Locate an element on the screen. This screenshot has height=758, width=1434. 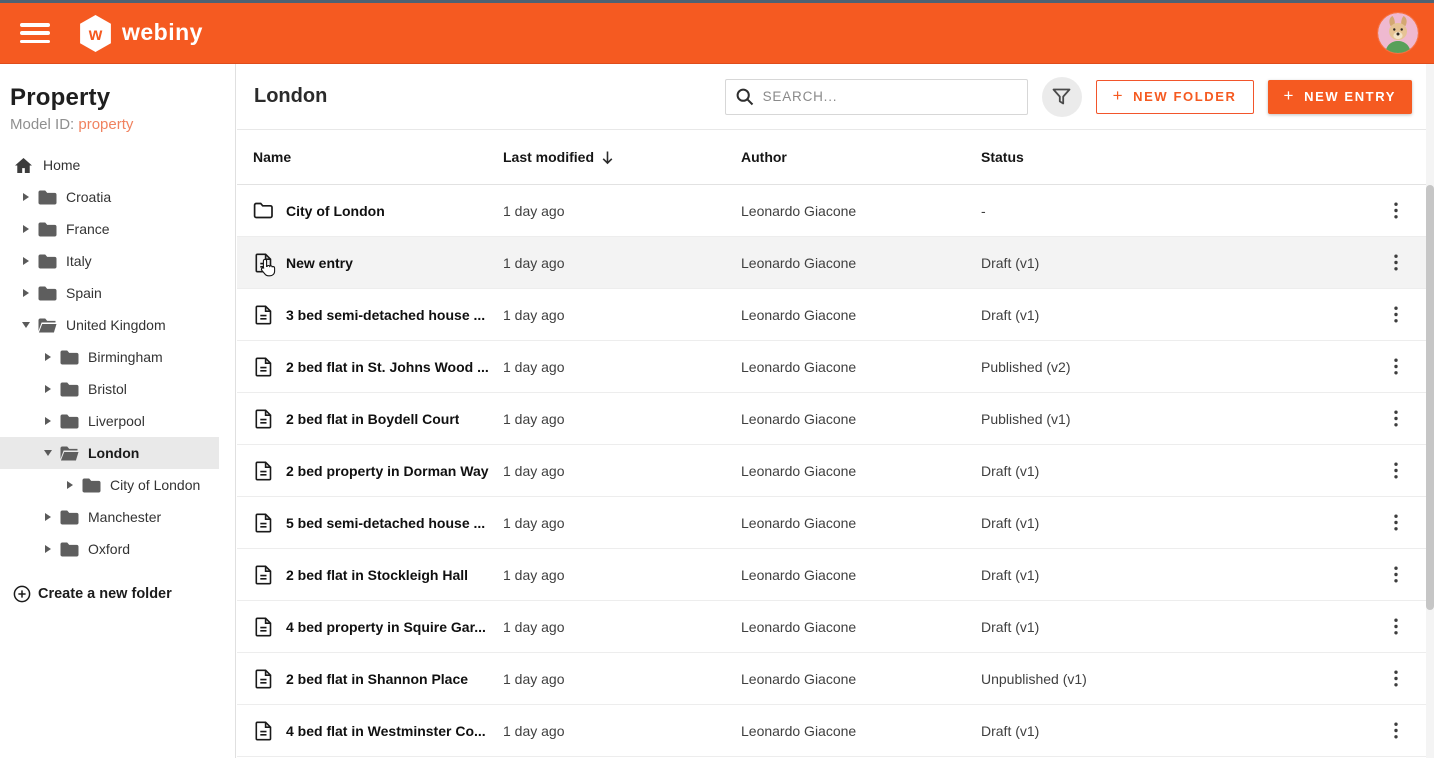
row-name: 2 bed property in Dorman Way is located at coordinates (387, 470).